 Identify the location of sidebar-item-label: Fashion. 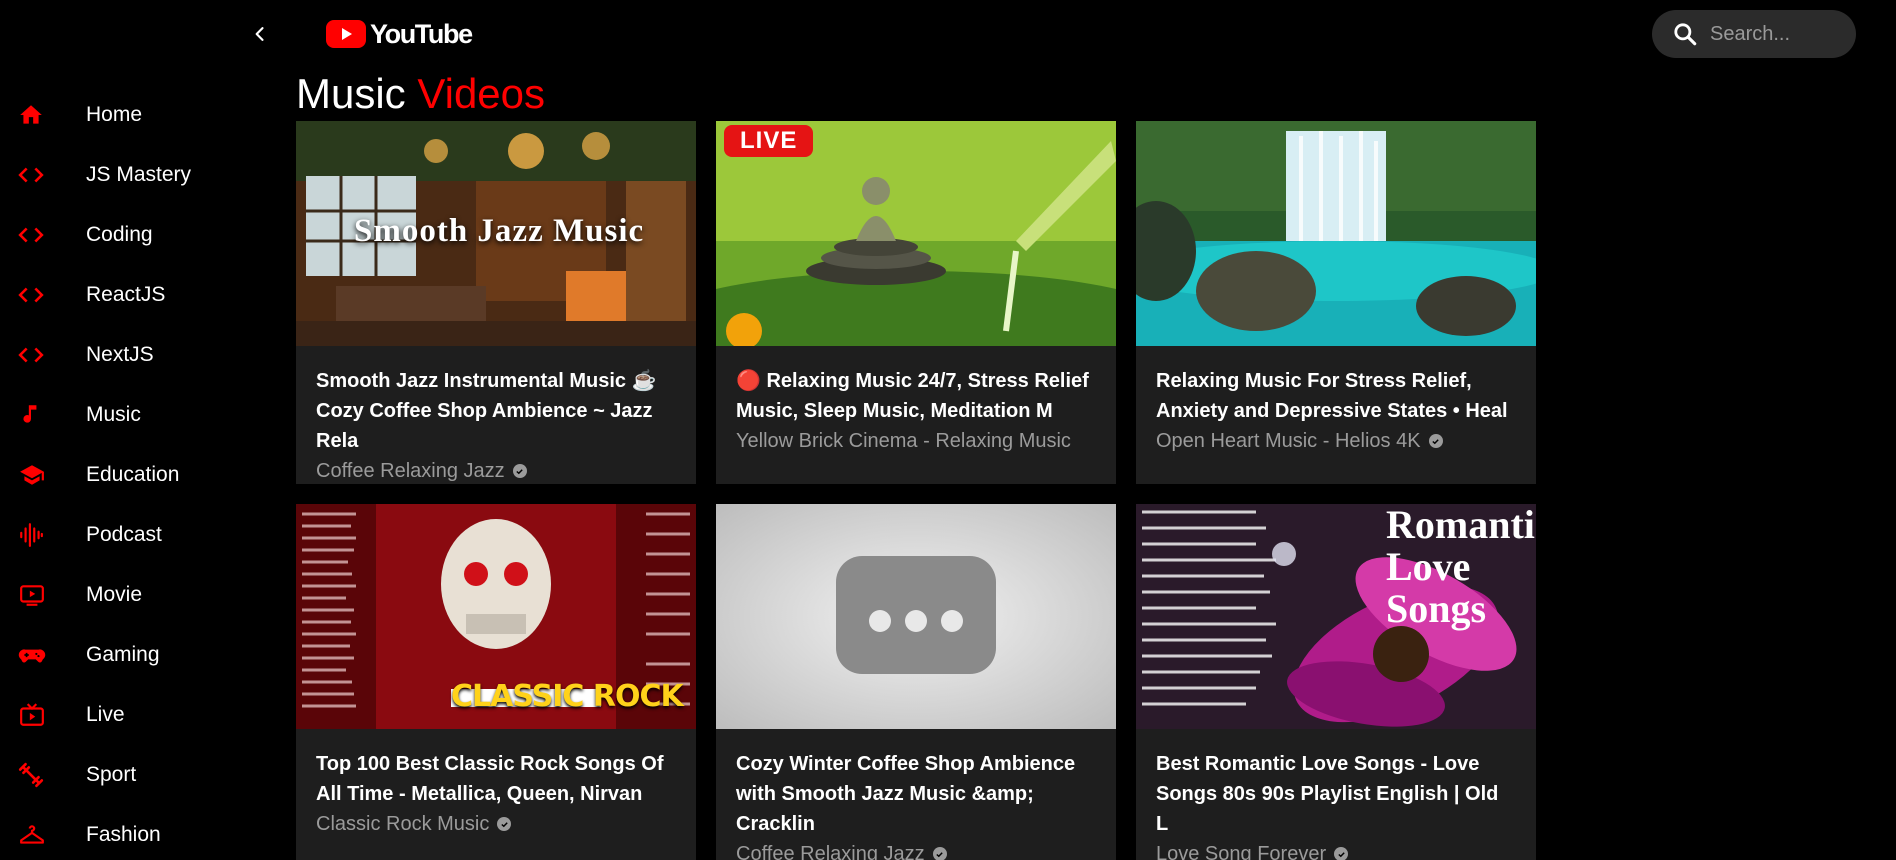
(123, 834).